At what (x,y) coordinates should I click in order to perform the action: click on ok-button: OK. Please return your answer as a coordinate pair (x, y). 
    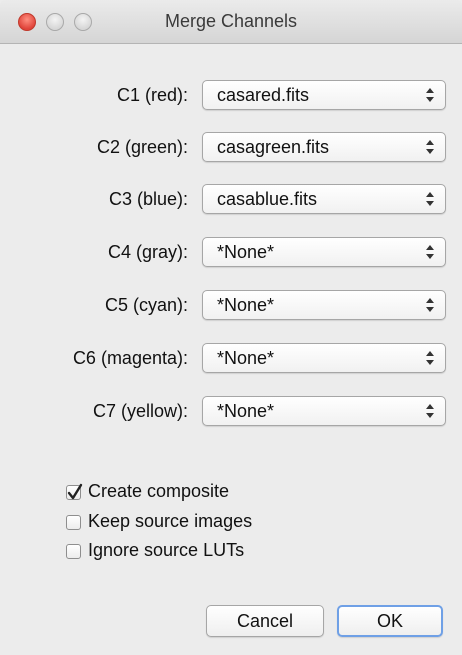
    Looking at the image, I should click on (390, 621).